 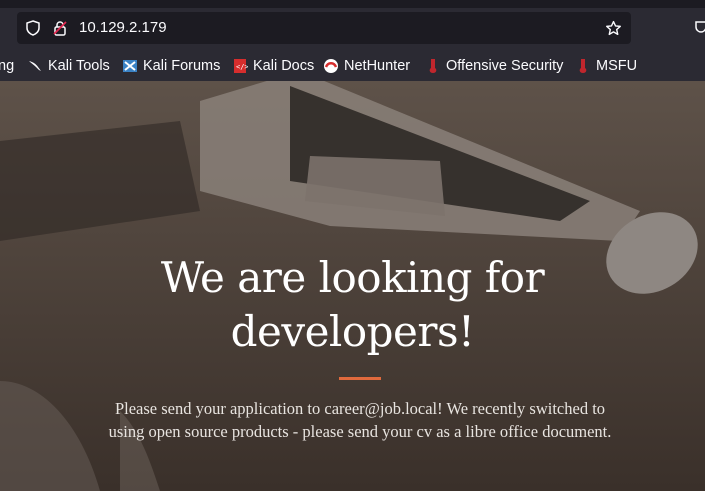 What do you see at coordinates (331, 66) in the screenshot?
I see `nethunter-icon` at bounding box center [331, 66].